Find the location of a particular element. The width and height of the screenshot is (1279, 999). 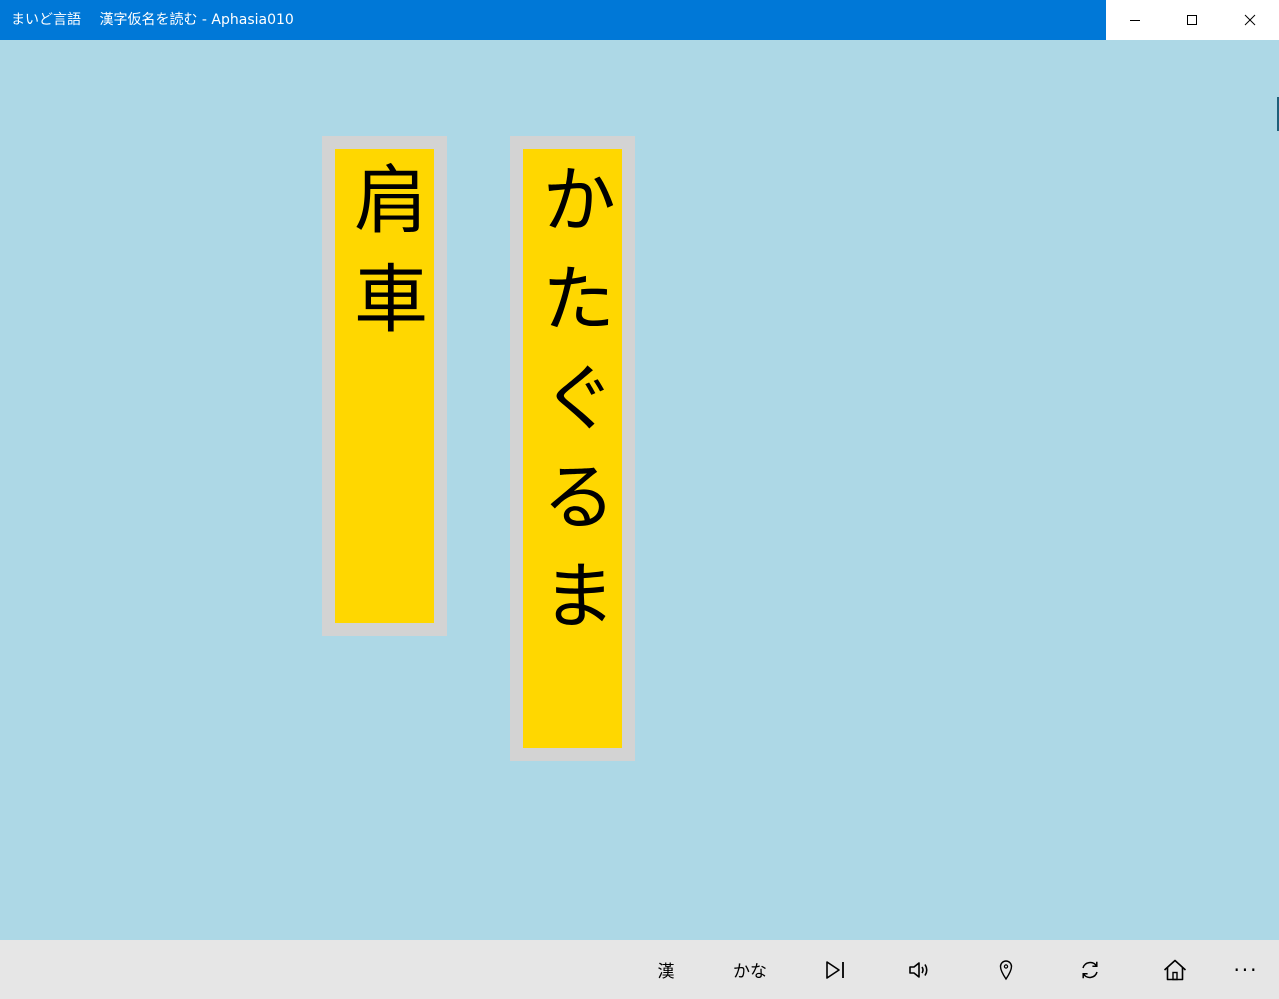

more-icon: ··· is located at coordinates (1246, 969).